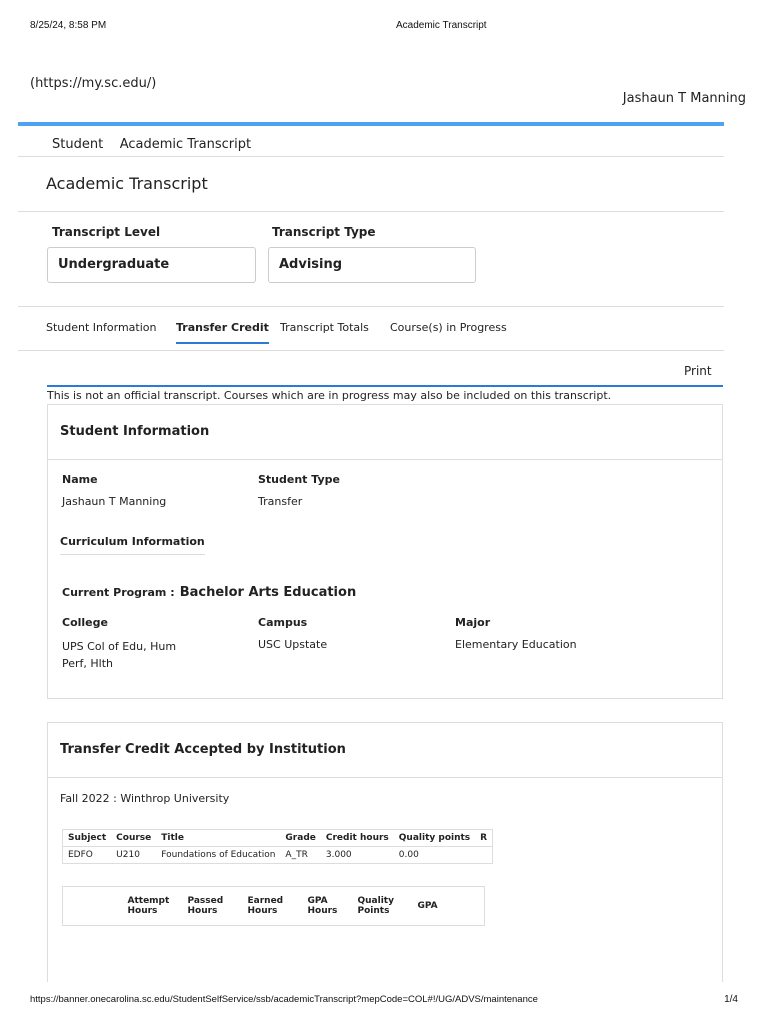  What do you see at coordinates (300, 838) in the screenshot?
I see `col-grade: Grade` at bounding box center [300, 838].